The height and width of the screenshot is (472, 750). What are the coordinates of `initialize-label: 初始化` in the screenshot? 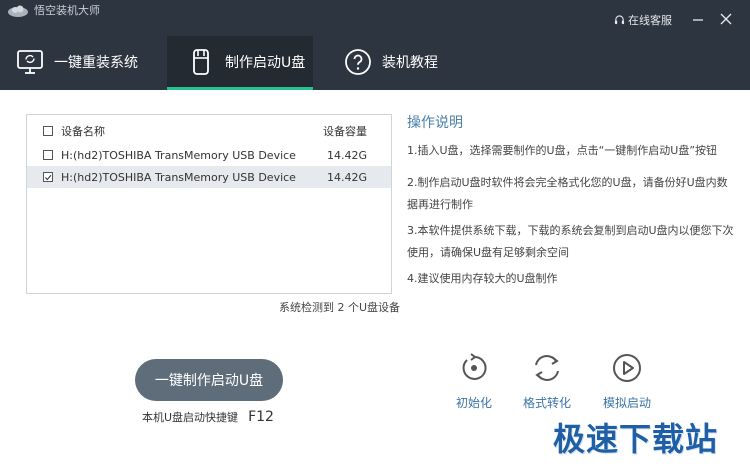 It's located at (473, 403).